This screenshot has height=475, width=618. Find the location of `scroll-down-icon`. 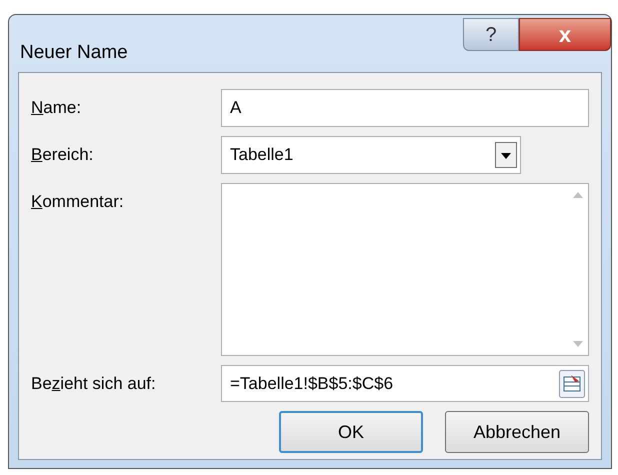

scroll-down-icon is located at coordinates (578, 344).